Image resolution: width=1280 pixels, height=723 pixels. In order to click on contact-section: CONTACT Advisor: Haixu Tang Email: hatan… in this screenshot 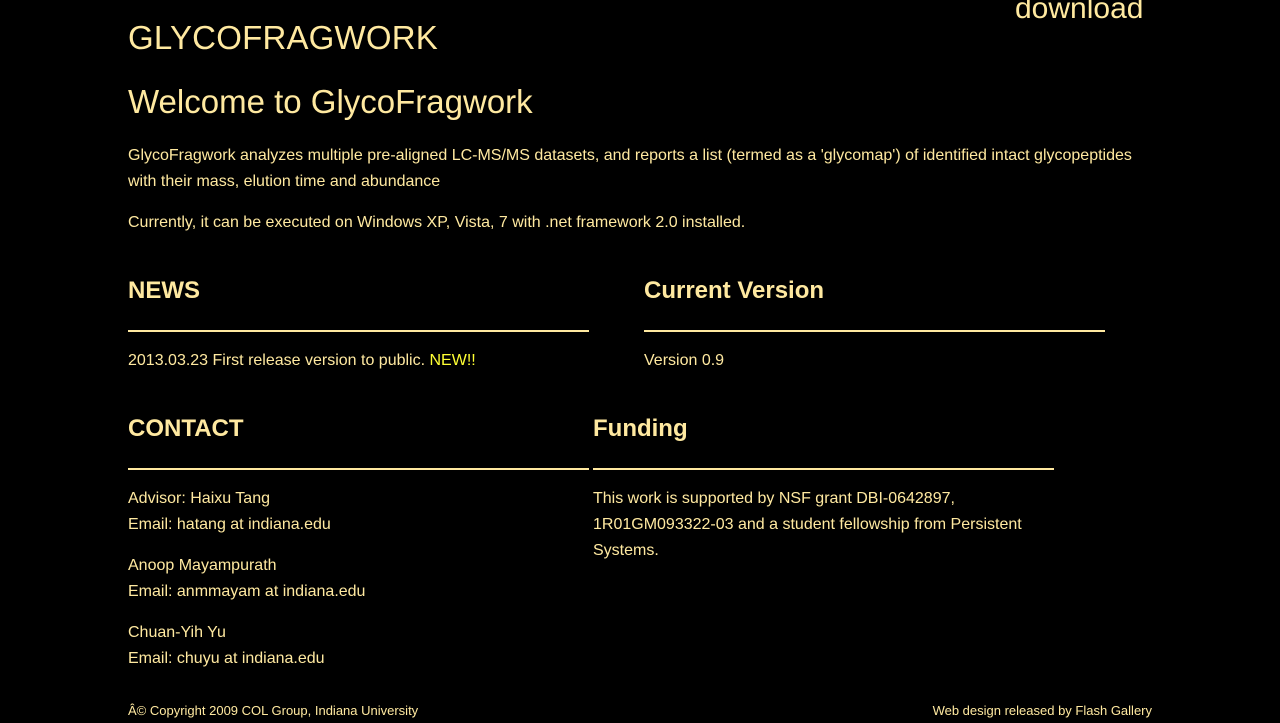, I will do `click(358, 540)`.